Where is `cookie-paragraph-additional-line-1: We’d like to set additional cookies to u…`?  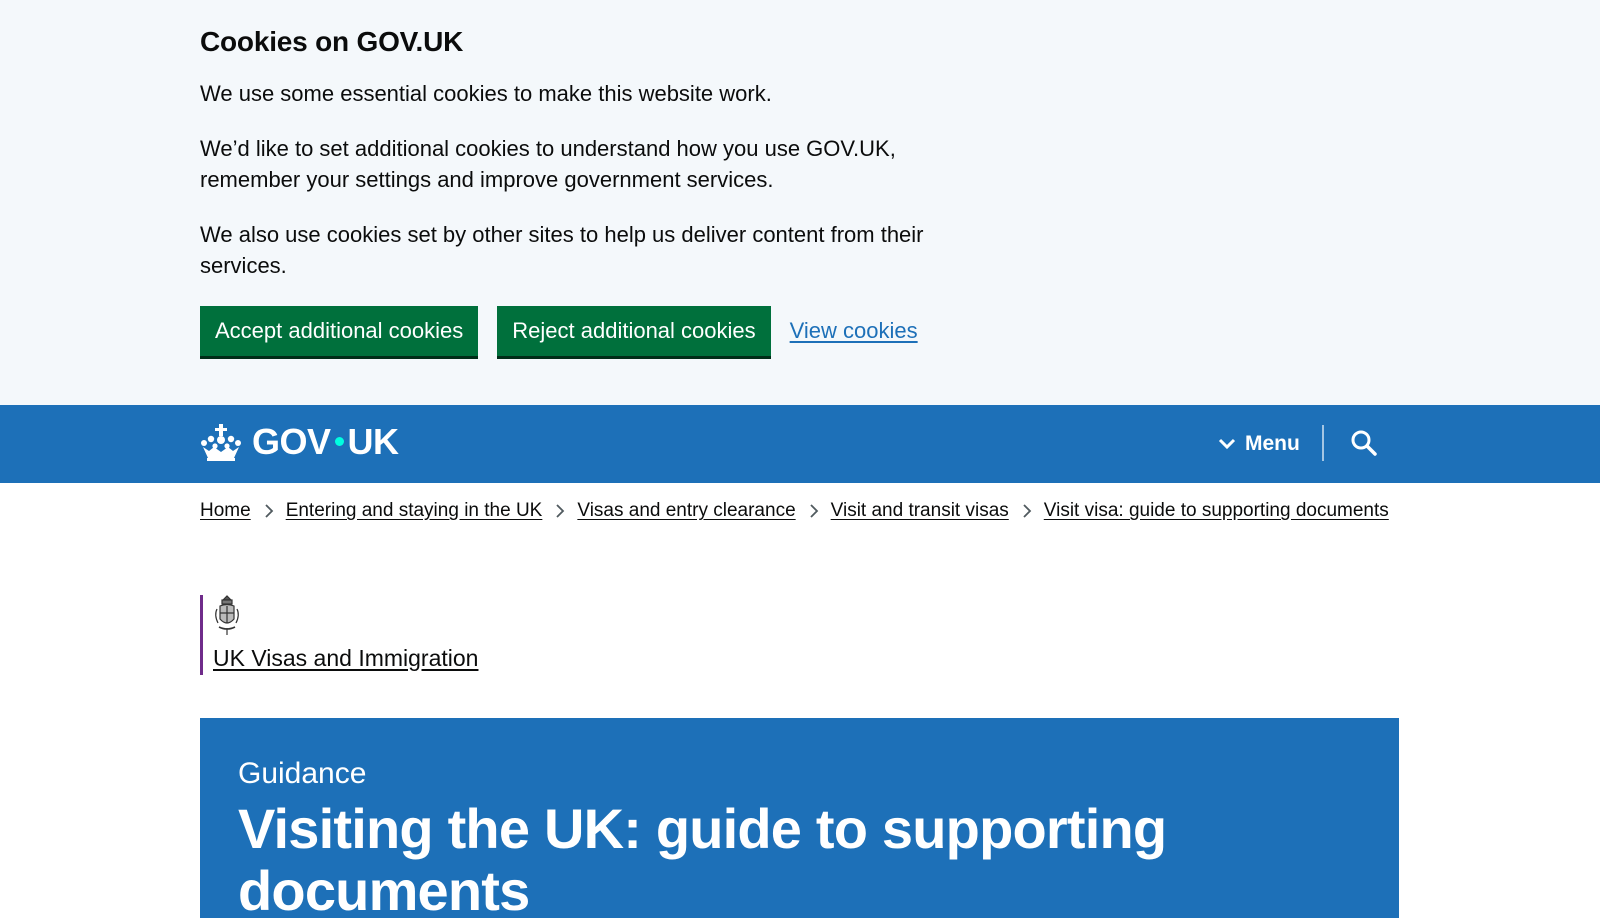
cookie-paragraph-additional-line-1: We’d like to set additional cookies to u… is located at coordinates (548, 148).